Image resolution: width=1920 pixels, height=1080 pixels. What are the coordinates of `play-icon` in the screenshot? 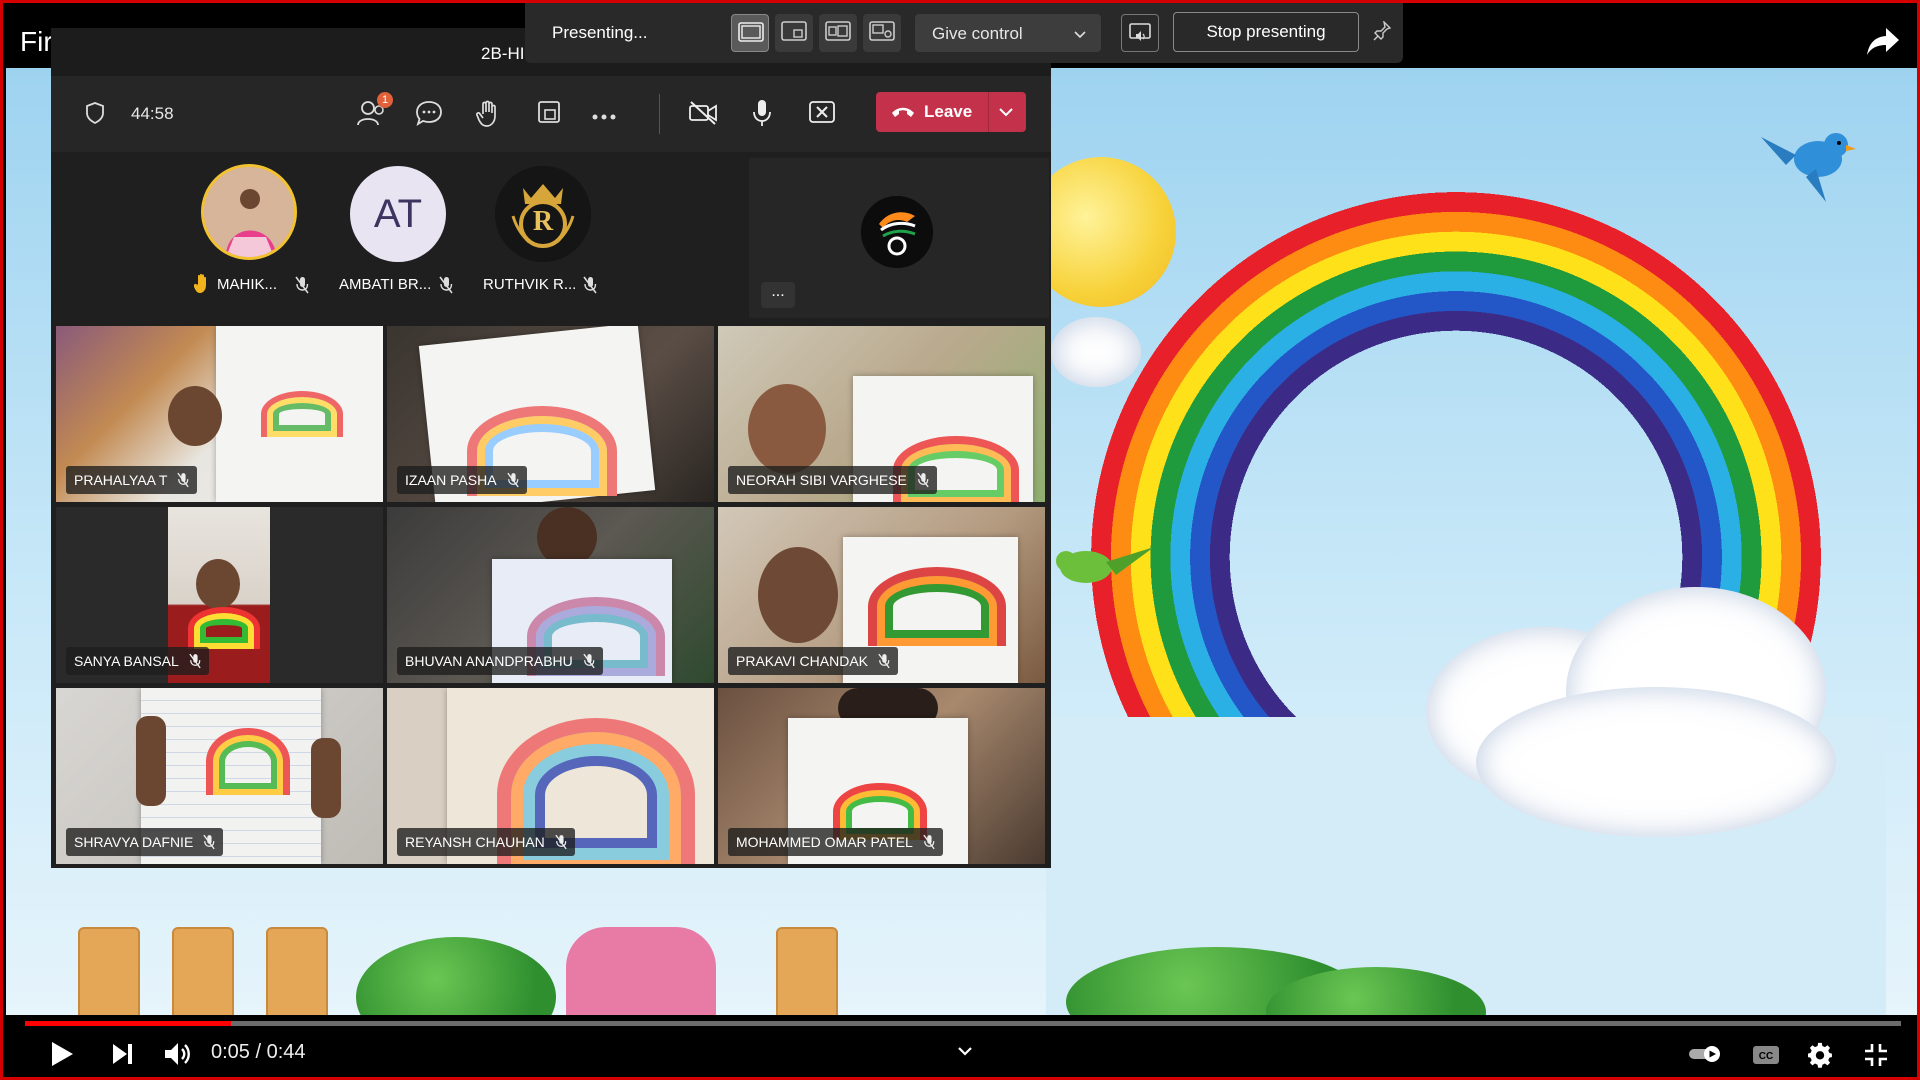 It's located at (62, 1056).